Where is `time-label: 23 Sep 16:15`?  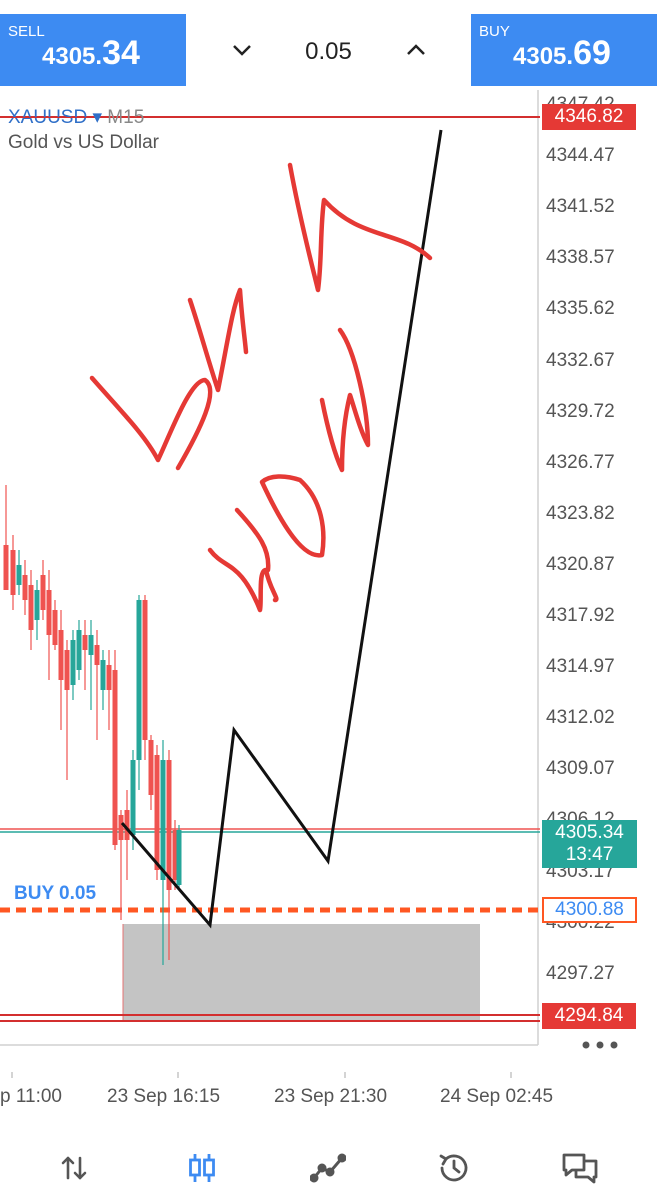 time-label: 23 Sep 16:15 is located at coordinates (164, 1096).